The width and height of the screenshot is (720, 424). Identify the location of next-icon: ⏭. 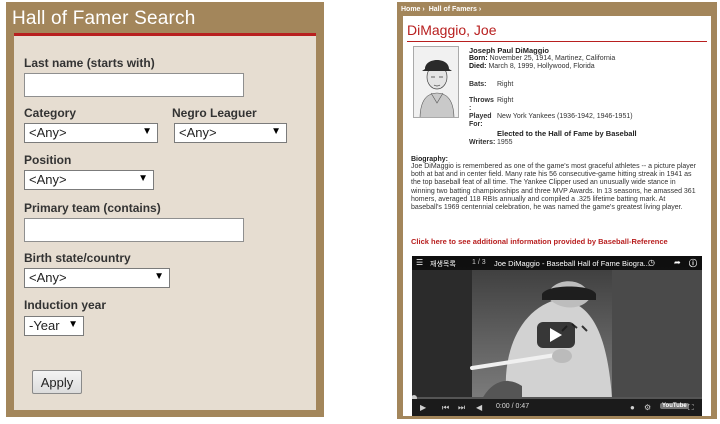
(461, 408).